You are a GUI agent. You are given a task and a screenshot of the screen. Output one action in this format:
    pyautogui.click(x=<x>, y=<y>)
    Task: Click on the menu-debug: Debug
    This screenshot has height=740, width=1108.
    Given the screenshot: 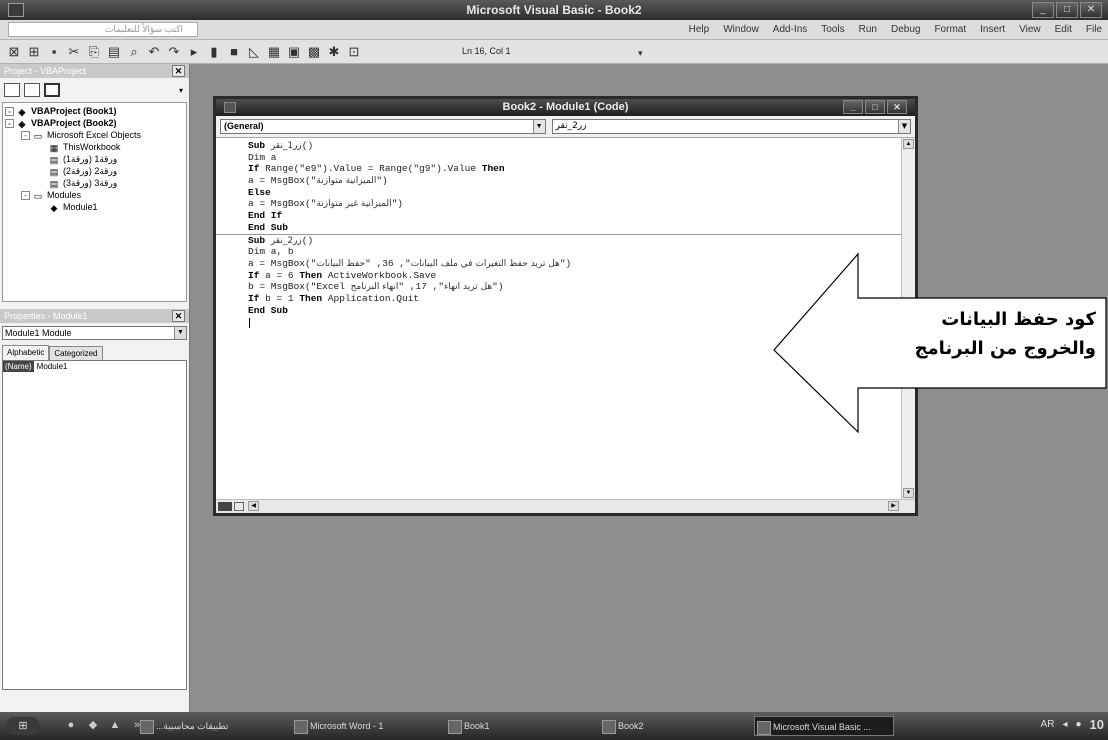 What is the action you would take?
    pyautogui.click(x=905, y=29)
    